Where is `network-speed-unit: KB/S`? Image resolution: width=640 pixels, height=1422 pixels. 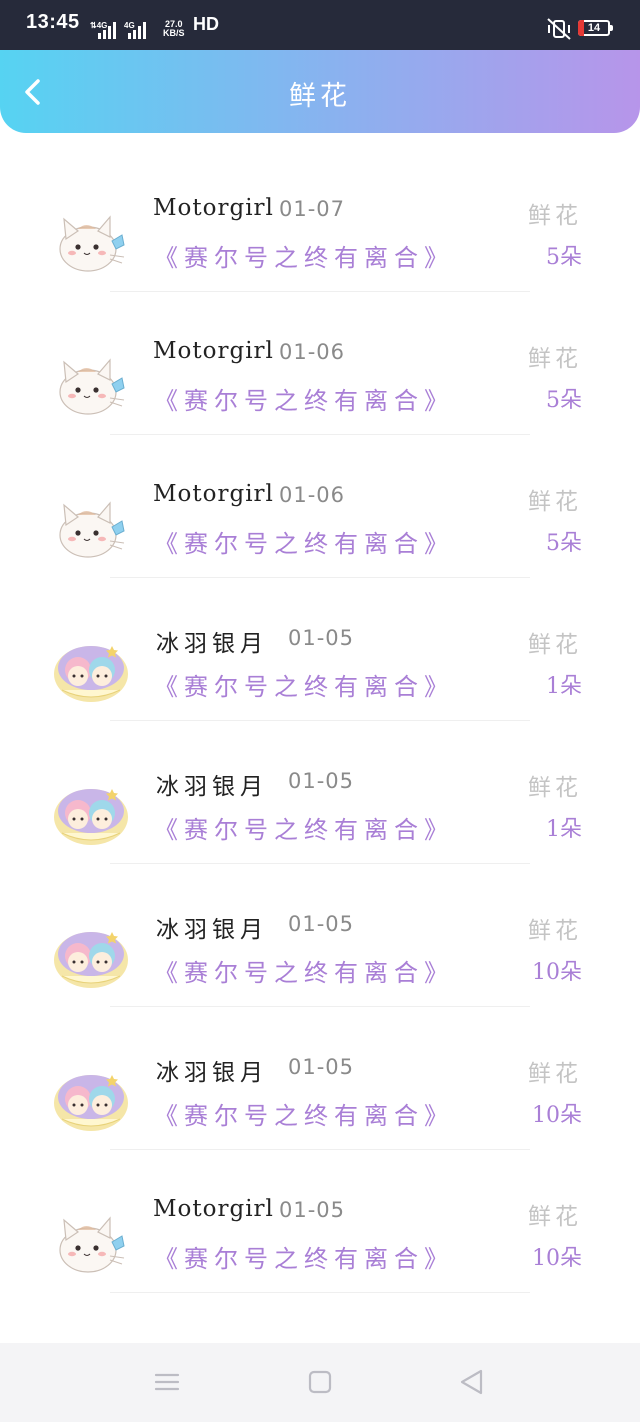 network-speed-unit: KB/S is located at coordinates (174, 33).